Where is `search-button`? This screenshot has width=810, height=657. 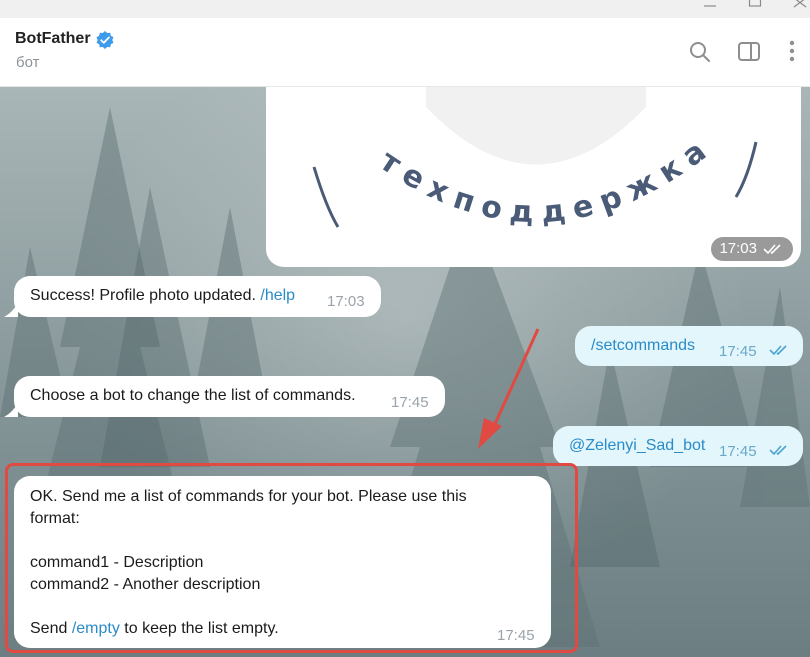 search-button is located at coordinates (700, 52).